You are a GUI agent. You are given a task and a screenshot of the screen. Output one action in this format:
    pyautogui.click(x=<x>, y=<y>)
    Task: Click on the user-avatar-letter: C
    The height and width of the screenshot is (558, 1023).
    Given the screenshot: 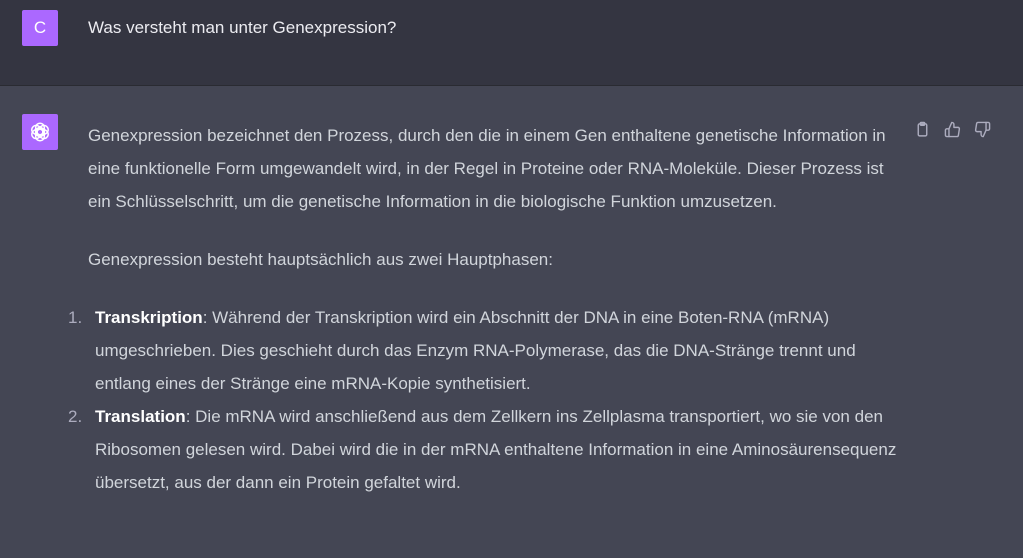 What is the action you would take?
    pyautogui.click(x=40, y=27)
    